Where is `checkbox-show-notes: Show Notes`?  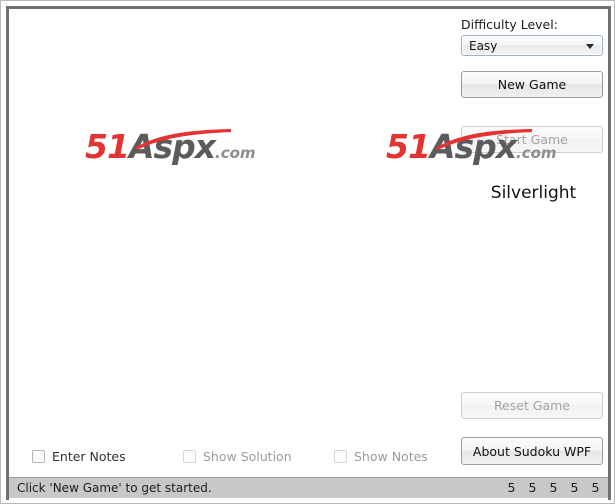
checkbox-show-notes: Show Notes is located at coordinates (381, 456).